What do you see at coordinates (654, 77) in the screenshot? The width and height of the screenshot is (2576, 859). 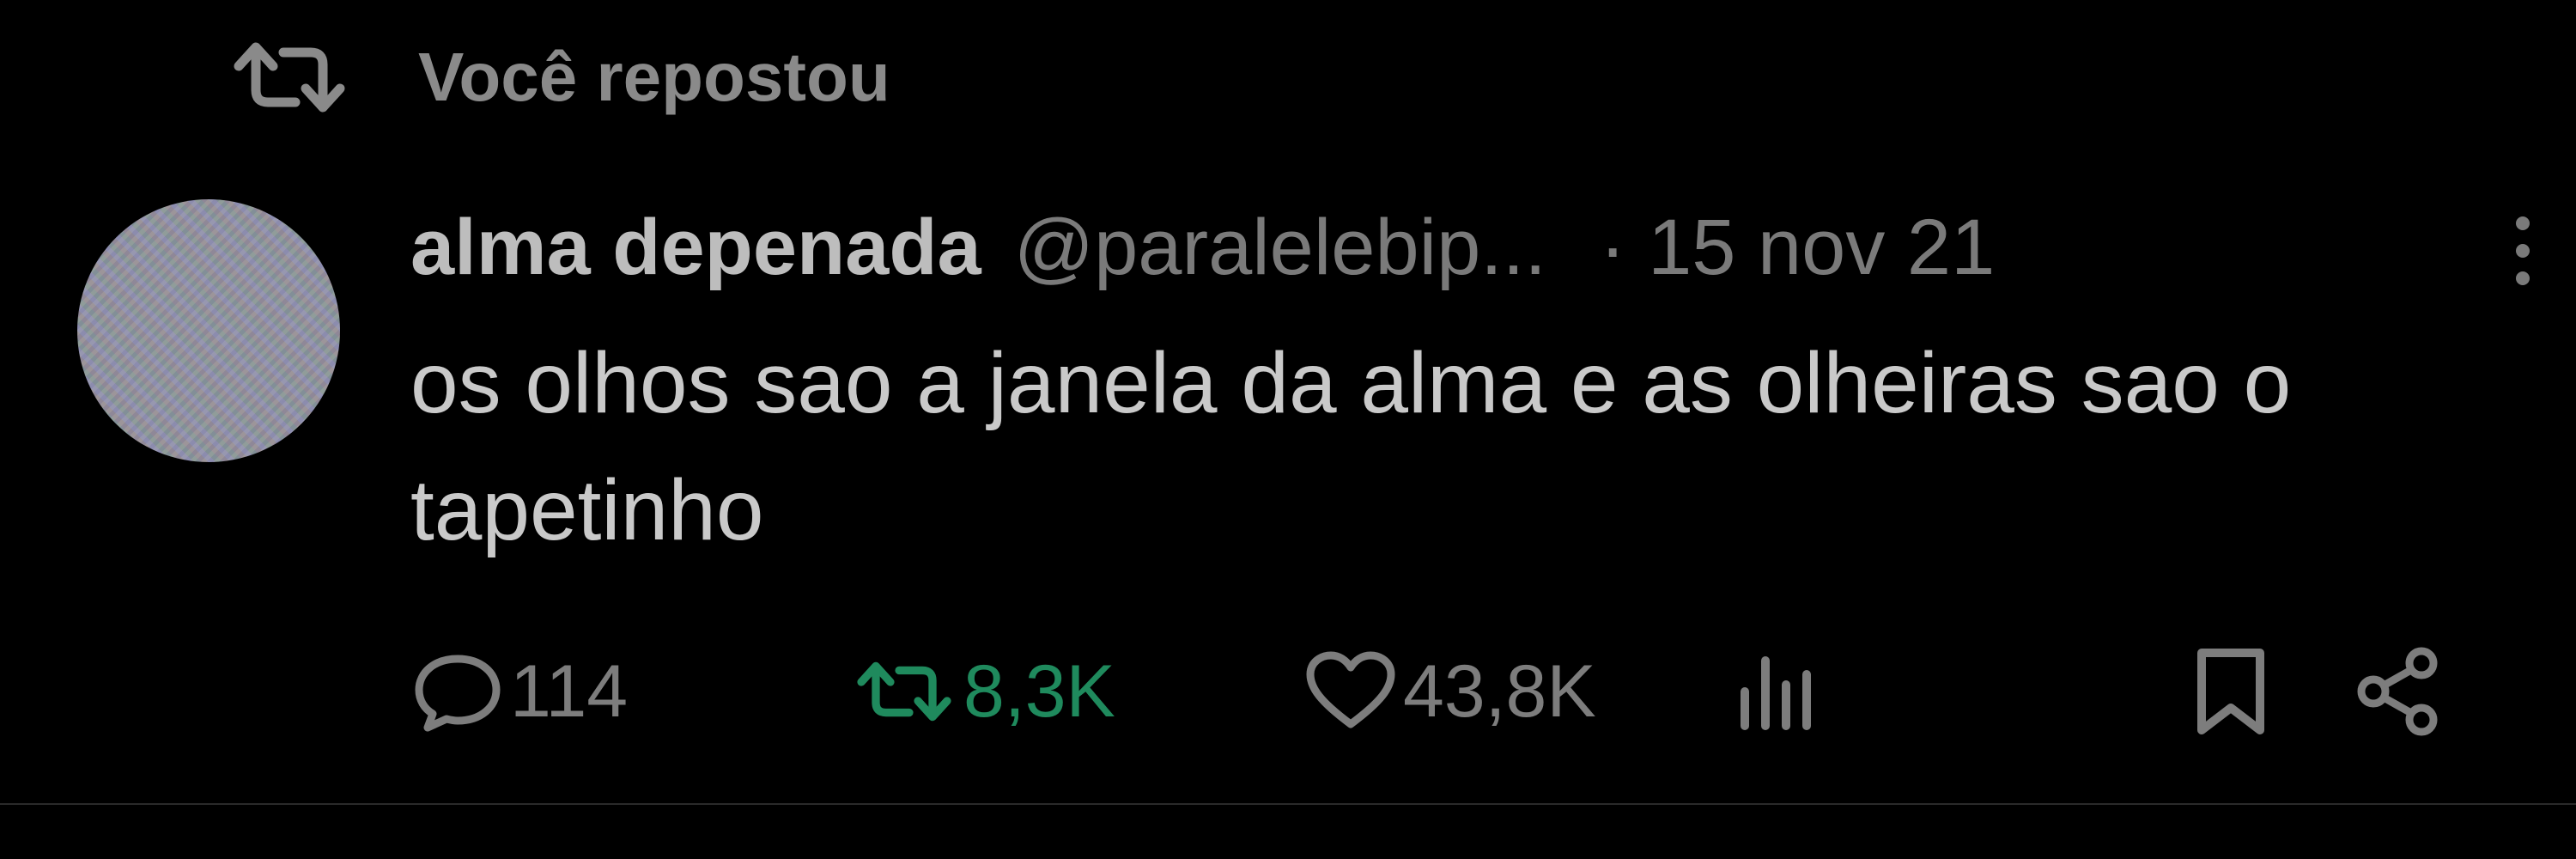 I see `repost-label: Você repostou` at bounding box center [654, 77].